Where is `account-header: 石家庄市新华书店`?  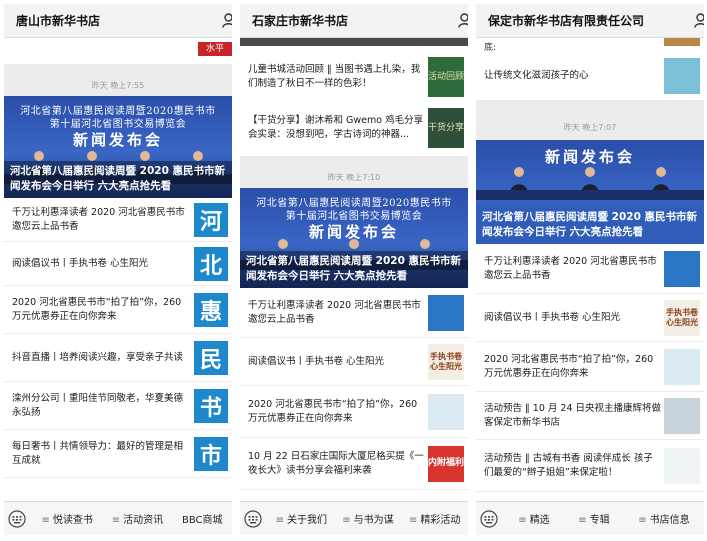
account-header: 石家庄市新华书店 is located at coordinates (354, 21).